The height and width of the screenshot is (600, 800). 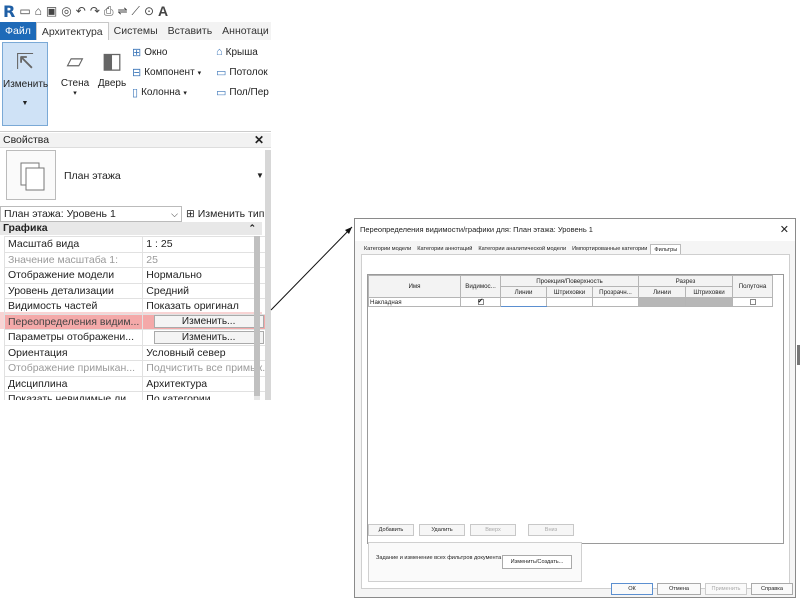 What do you see at coordinates (18, 31) in the screenshot?
I see `tab-file: Файл` at bounding box center [18, 31].